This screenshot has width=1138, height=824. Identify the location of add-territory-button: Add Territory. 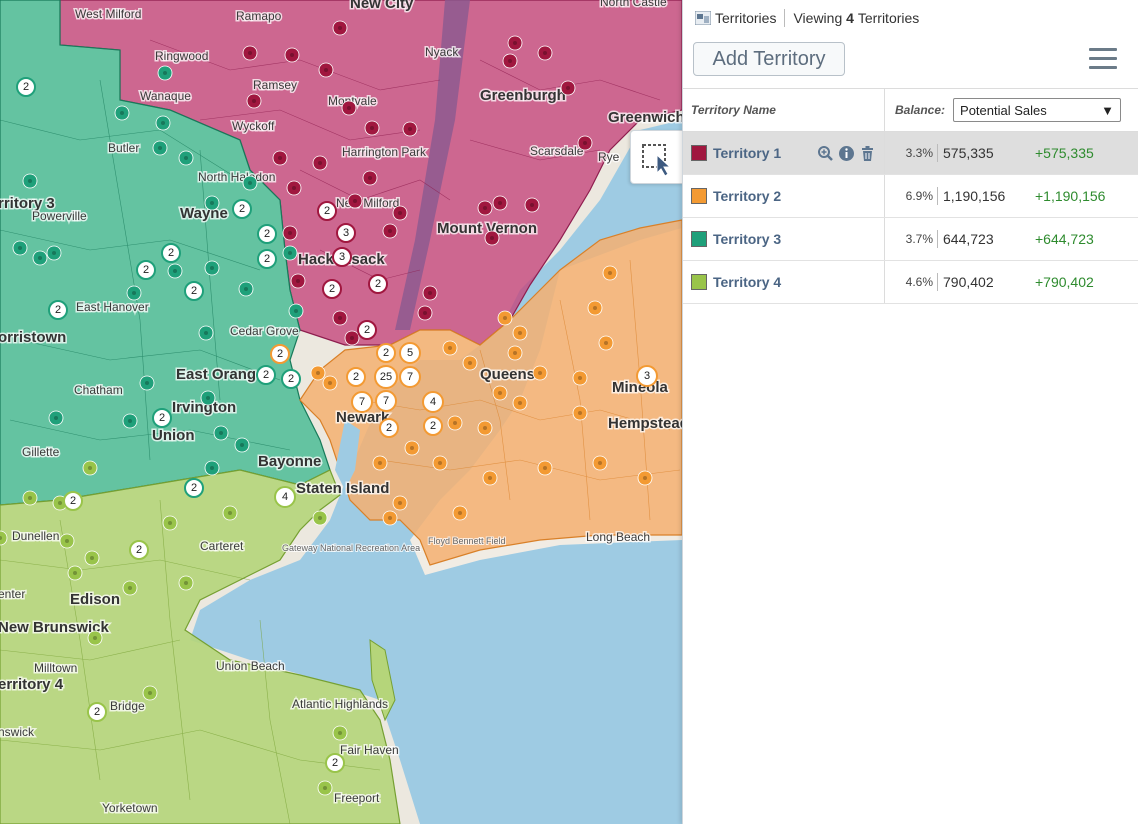
(769, 59).